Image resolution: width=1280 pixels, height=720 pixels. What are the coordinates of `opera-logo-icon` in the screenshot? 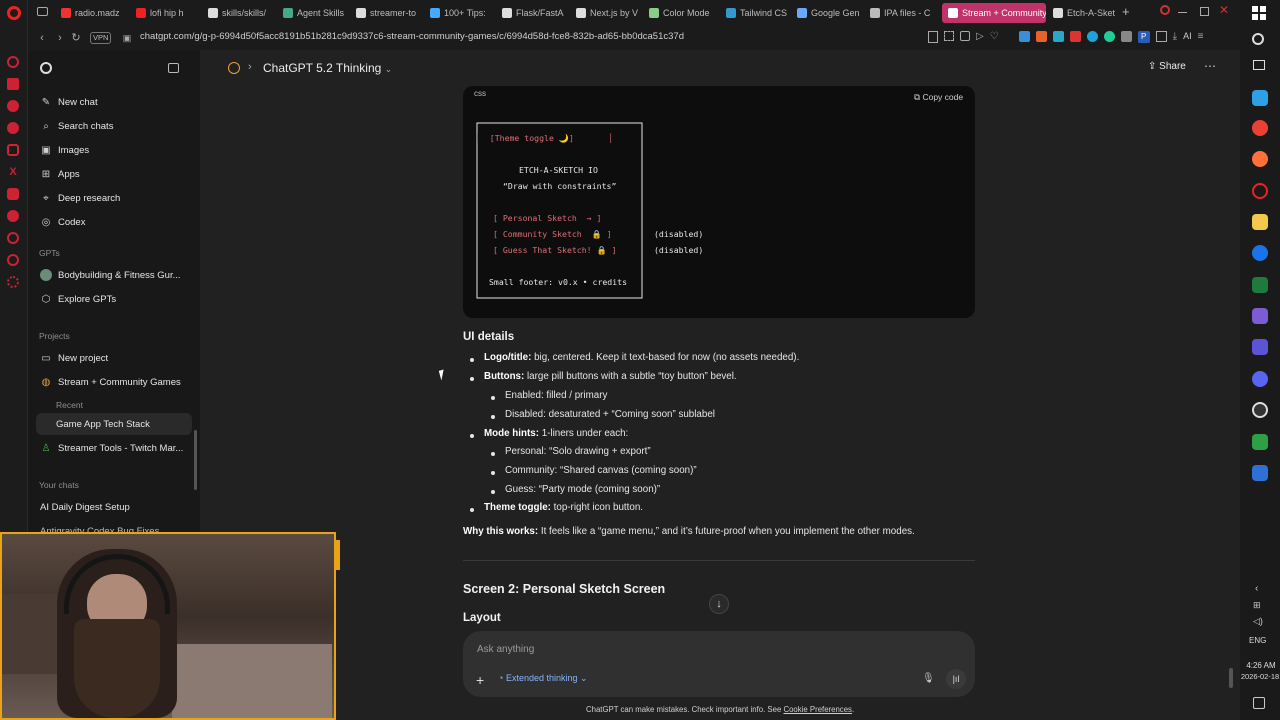 It's located at (14, 13).